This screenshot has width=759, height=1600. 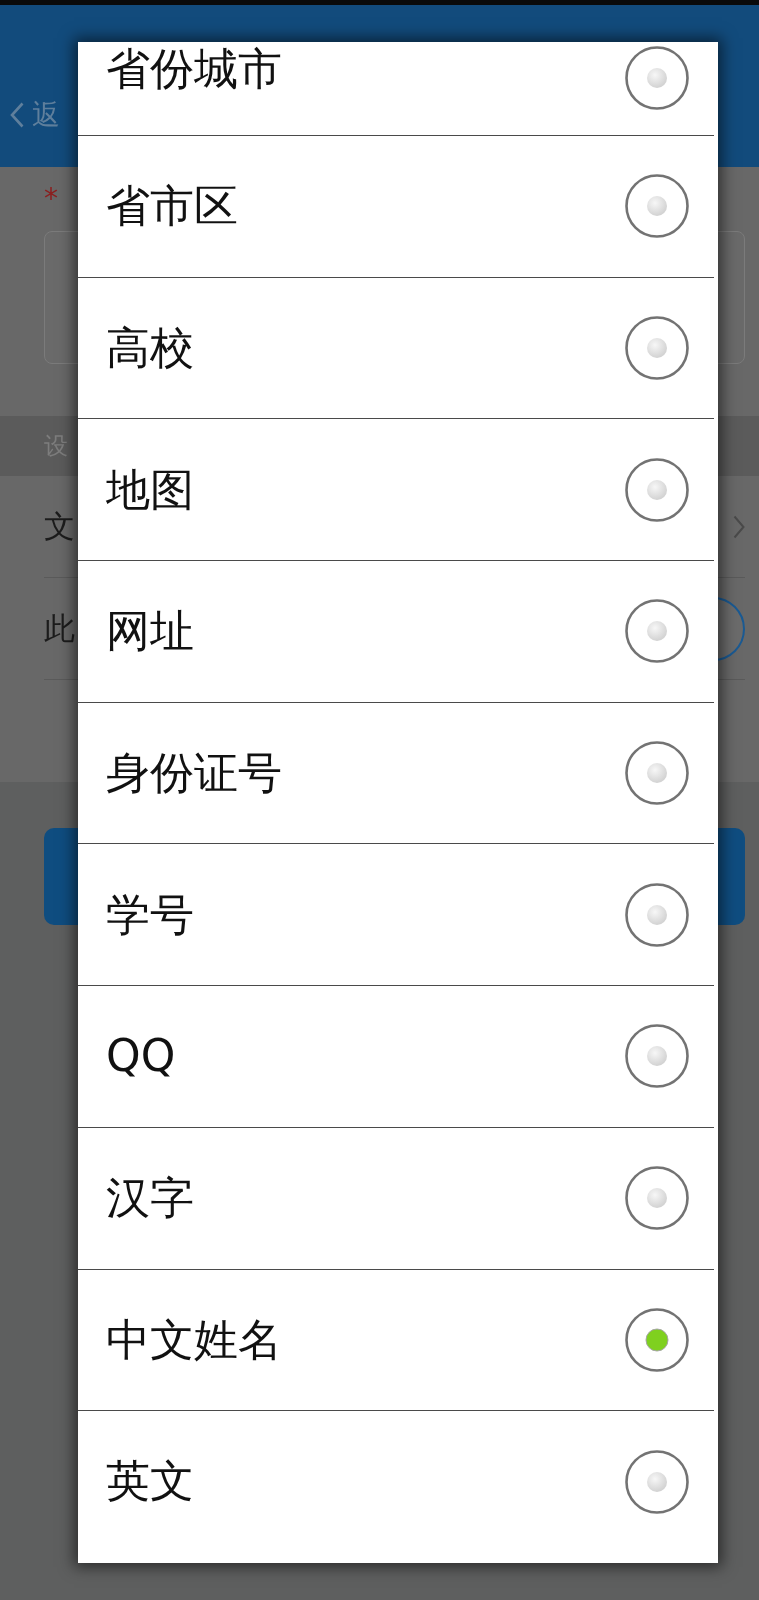 I want to click on row-label: 文, so click(x=59, y=526).